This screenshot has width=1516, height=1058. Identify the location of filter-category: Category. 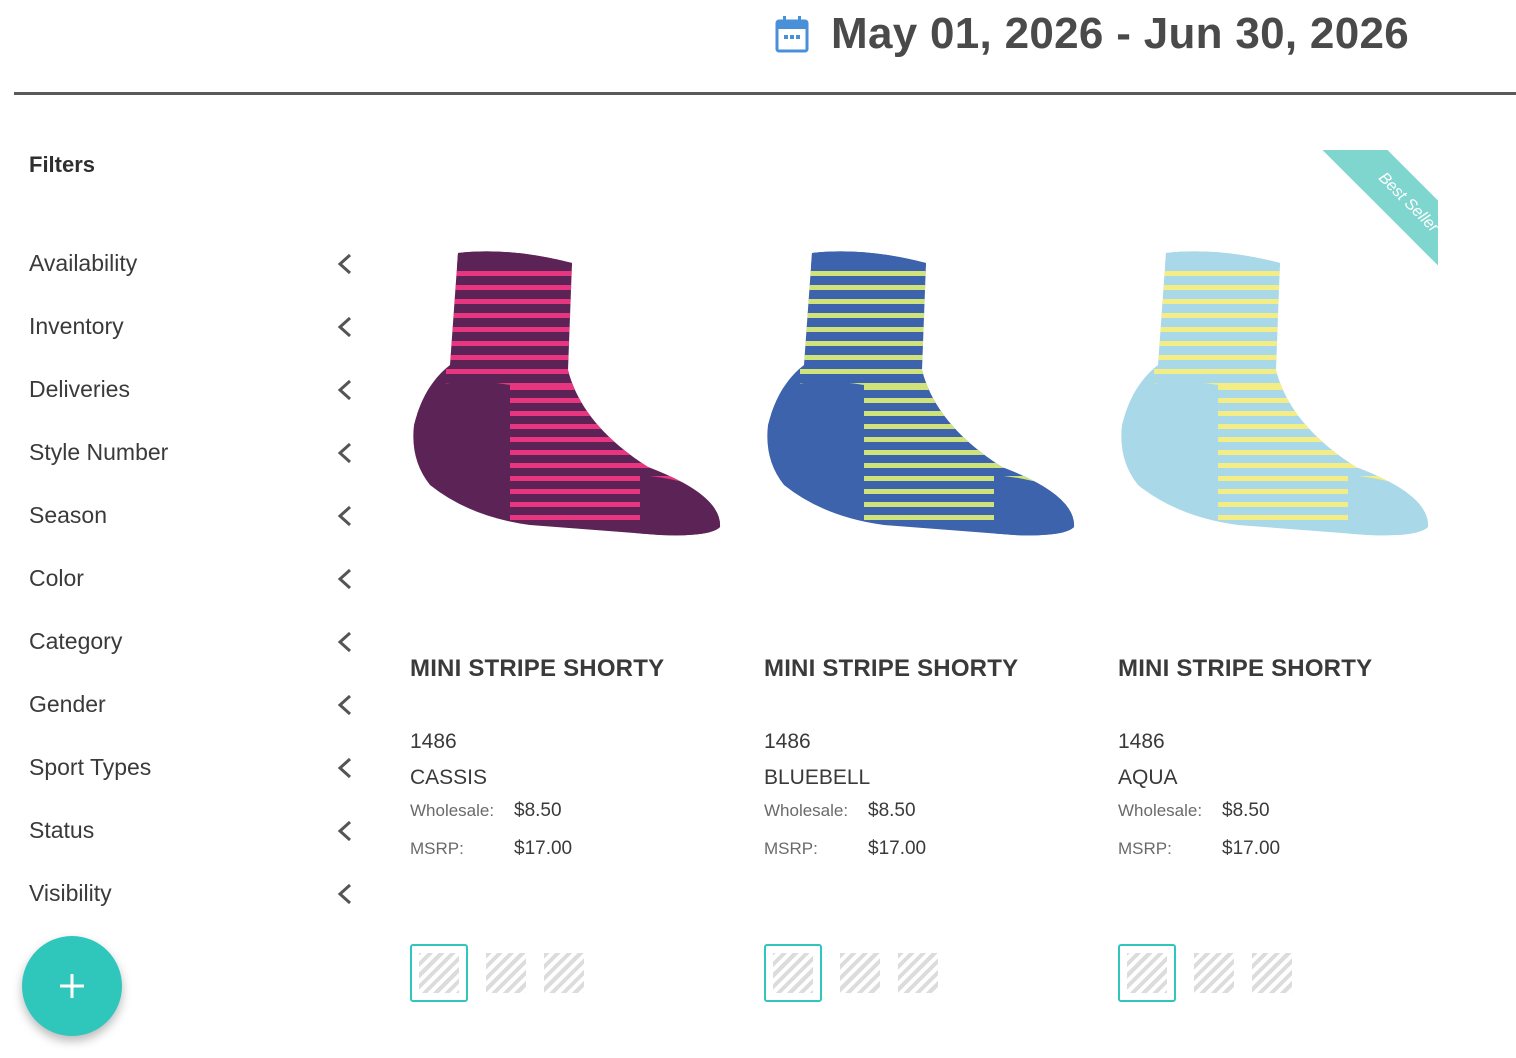
(194, 641).